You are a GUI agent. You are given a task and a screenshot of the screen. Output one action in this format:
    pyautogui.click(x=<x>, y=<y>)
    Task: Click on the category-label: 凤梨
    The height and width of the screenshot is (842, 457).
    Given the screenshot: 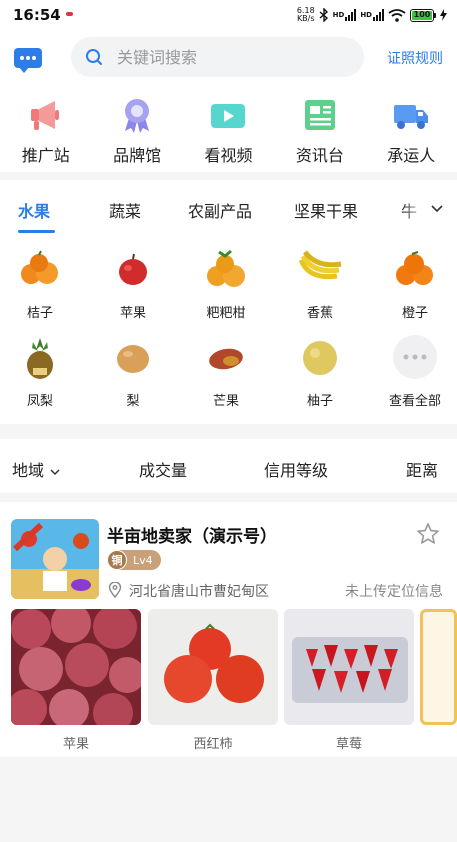 What is the action you would take?
    pyautogui.click(x=39, y=401)
    